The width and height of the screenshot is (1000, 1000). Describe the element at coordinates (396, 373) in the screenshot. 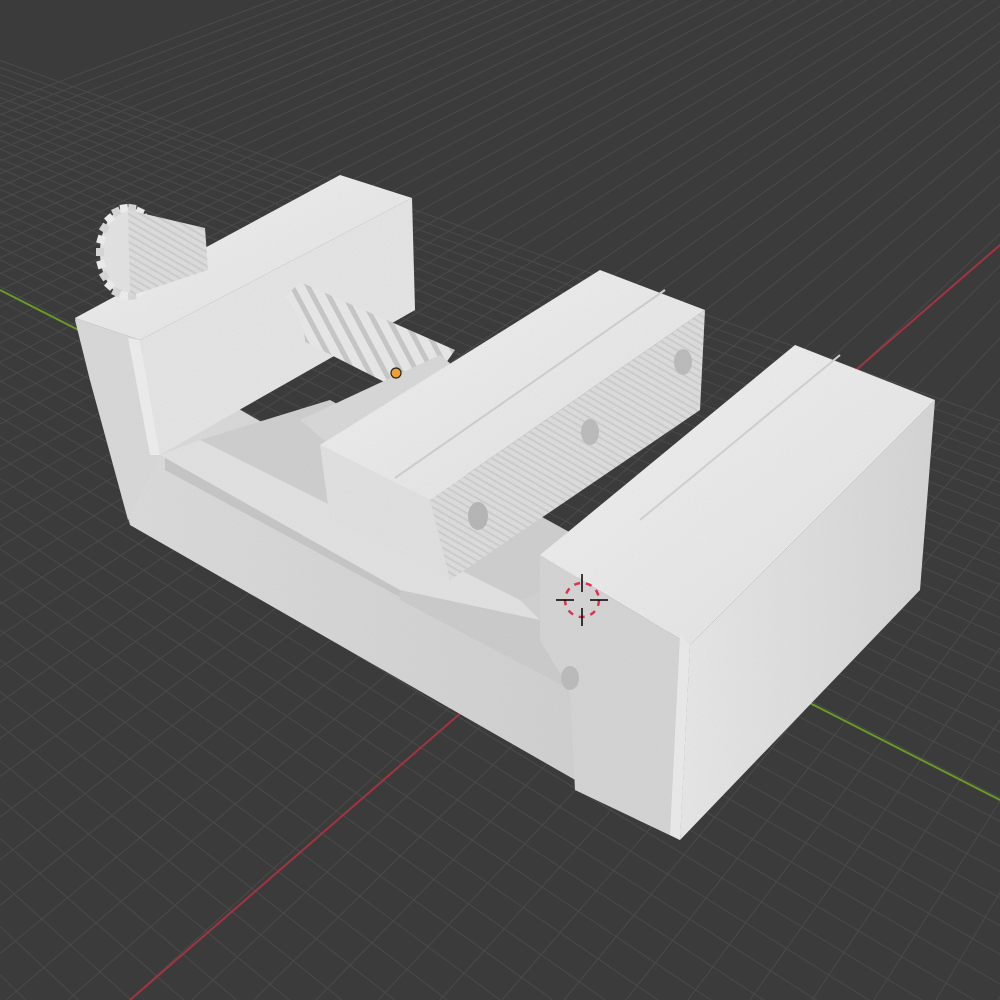

I see `object-origin-icon` at that location.